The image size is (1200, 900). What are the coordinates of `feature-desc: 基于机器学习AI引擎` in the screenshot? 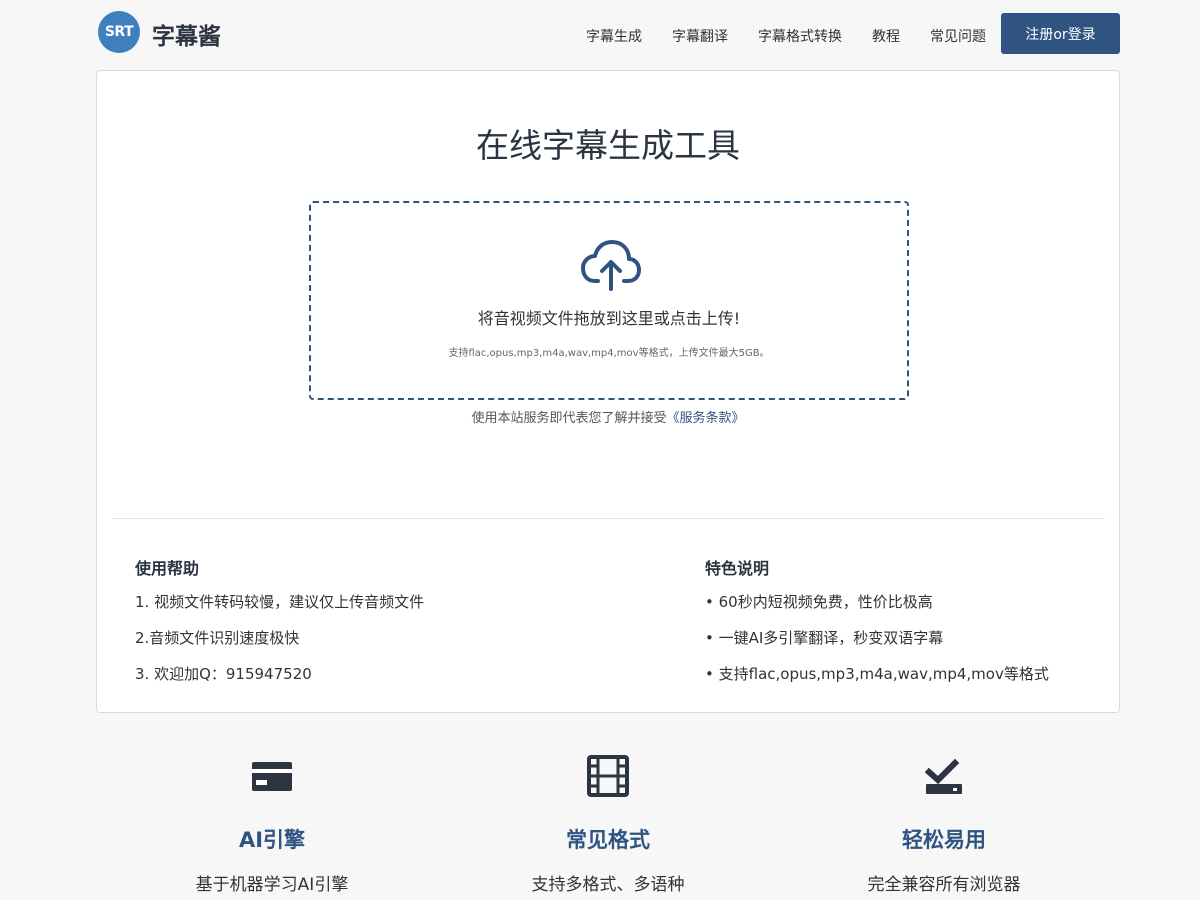 It's located at (272, 885).